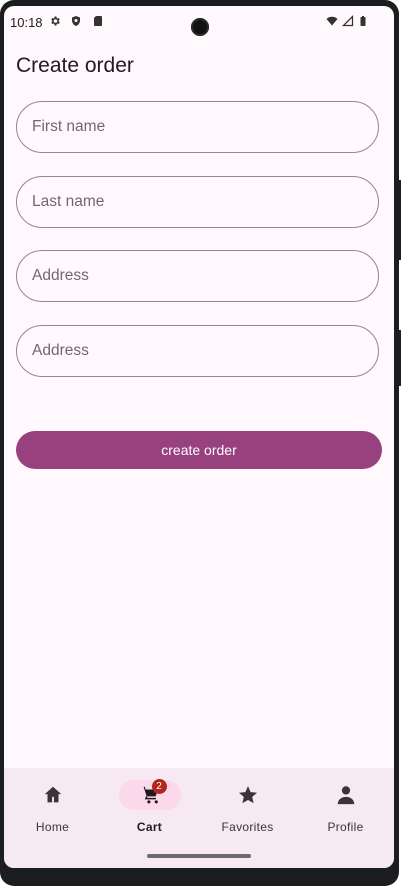 The height and width of the screenshot is (887, 401). What do you see at coordinates (149, 827) in the screenshot?
I see `nav-label-cart: Cart` at bounding box center [149, 827].